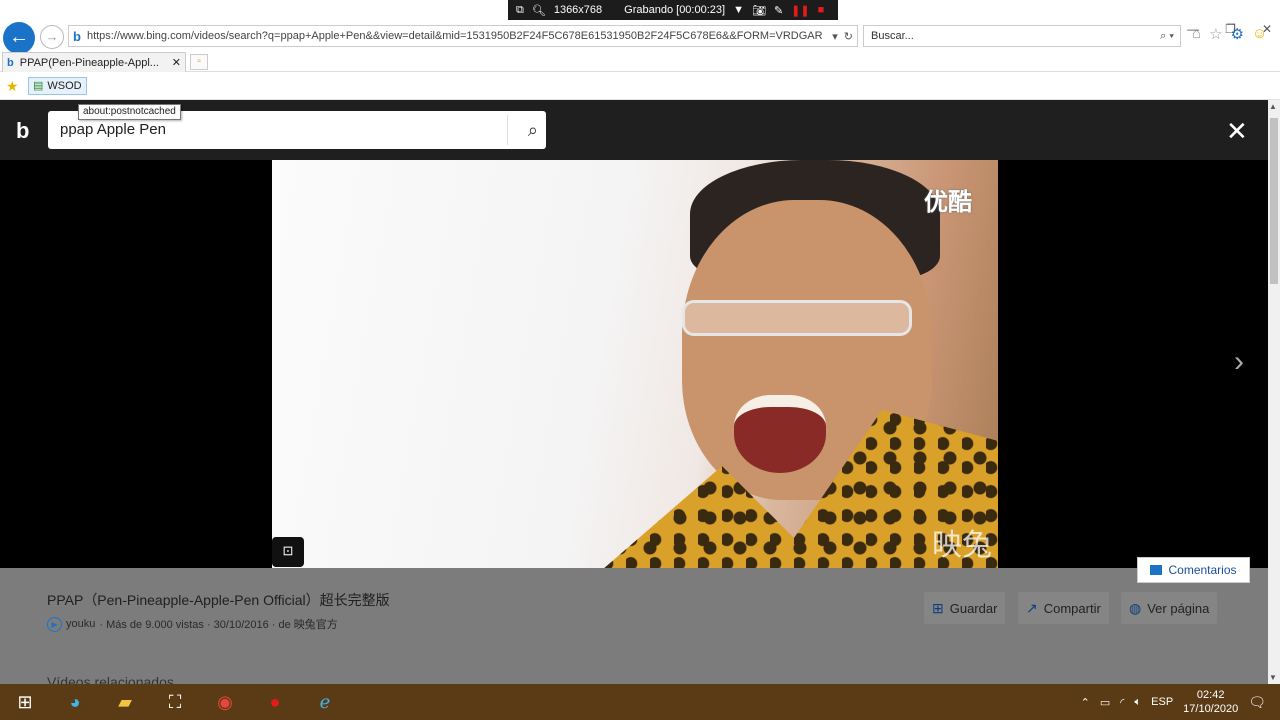 Image resolution: width=1280 pixels, height=720 pixels. I want to click on share-icon: ↗, so click(1032, 607).